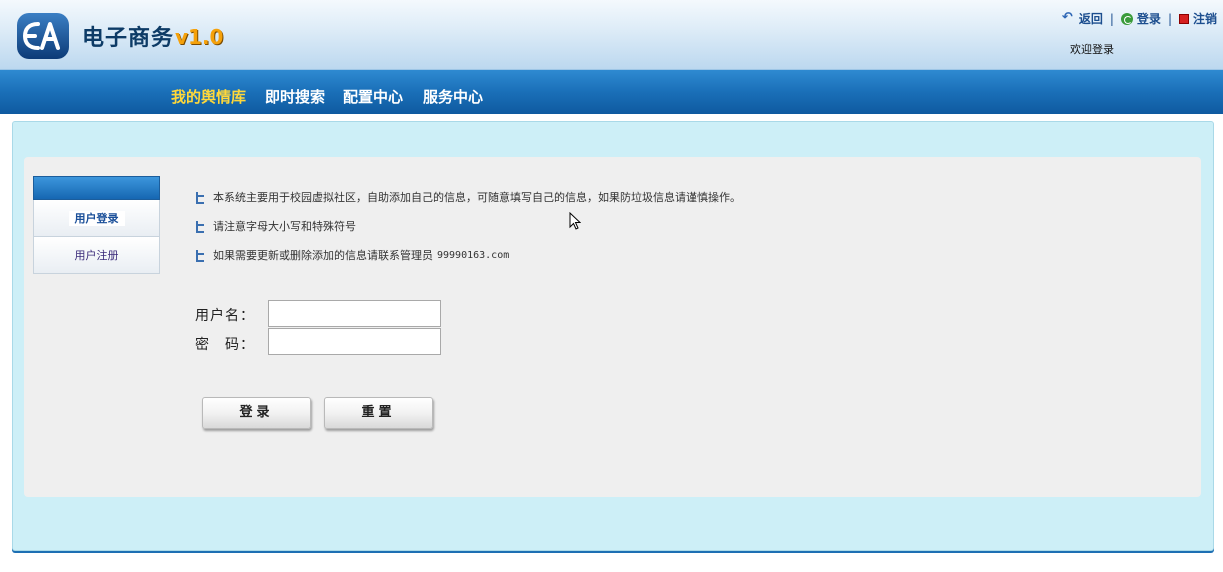 The height and width of the screenshot is (572, 1223). I want to click on notice-item: 请注意字母大小写和特殊符号, so click(275, 226).